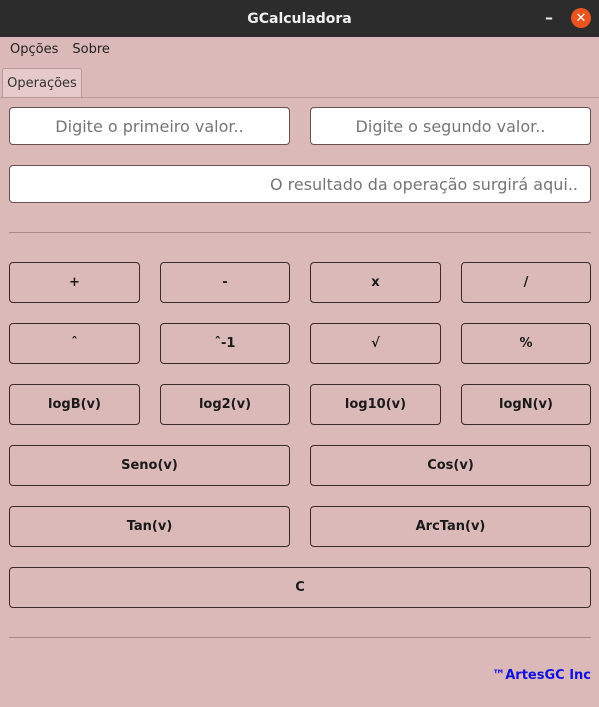 The height and width of the screenshot is (707, 599). What do you see at coordinates (225, 404) in the screenshot?
I see `log2-button: log2(v)` at bounding box center [225, 404].